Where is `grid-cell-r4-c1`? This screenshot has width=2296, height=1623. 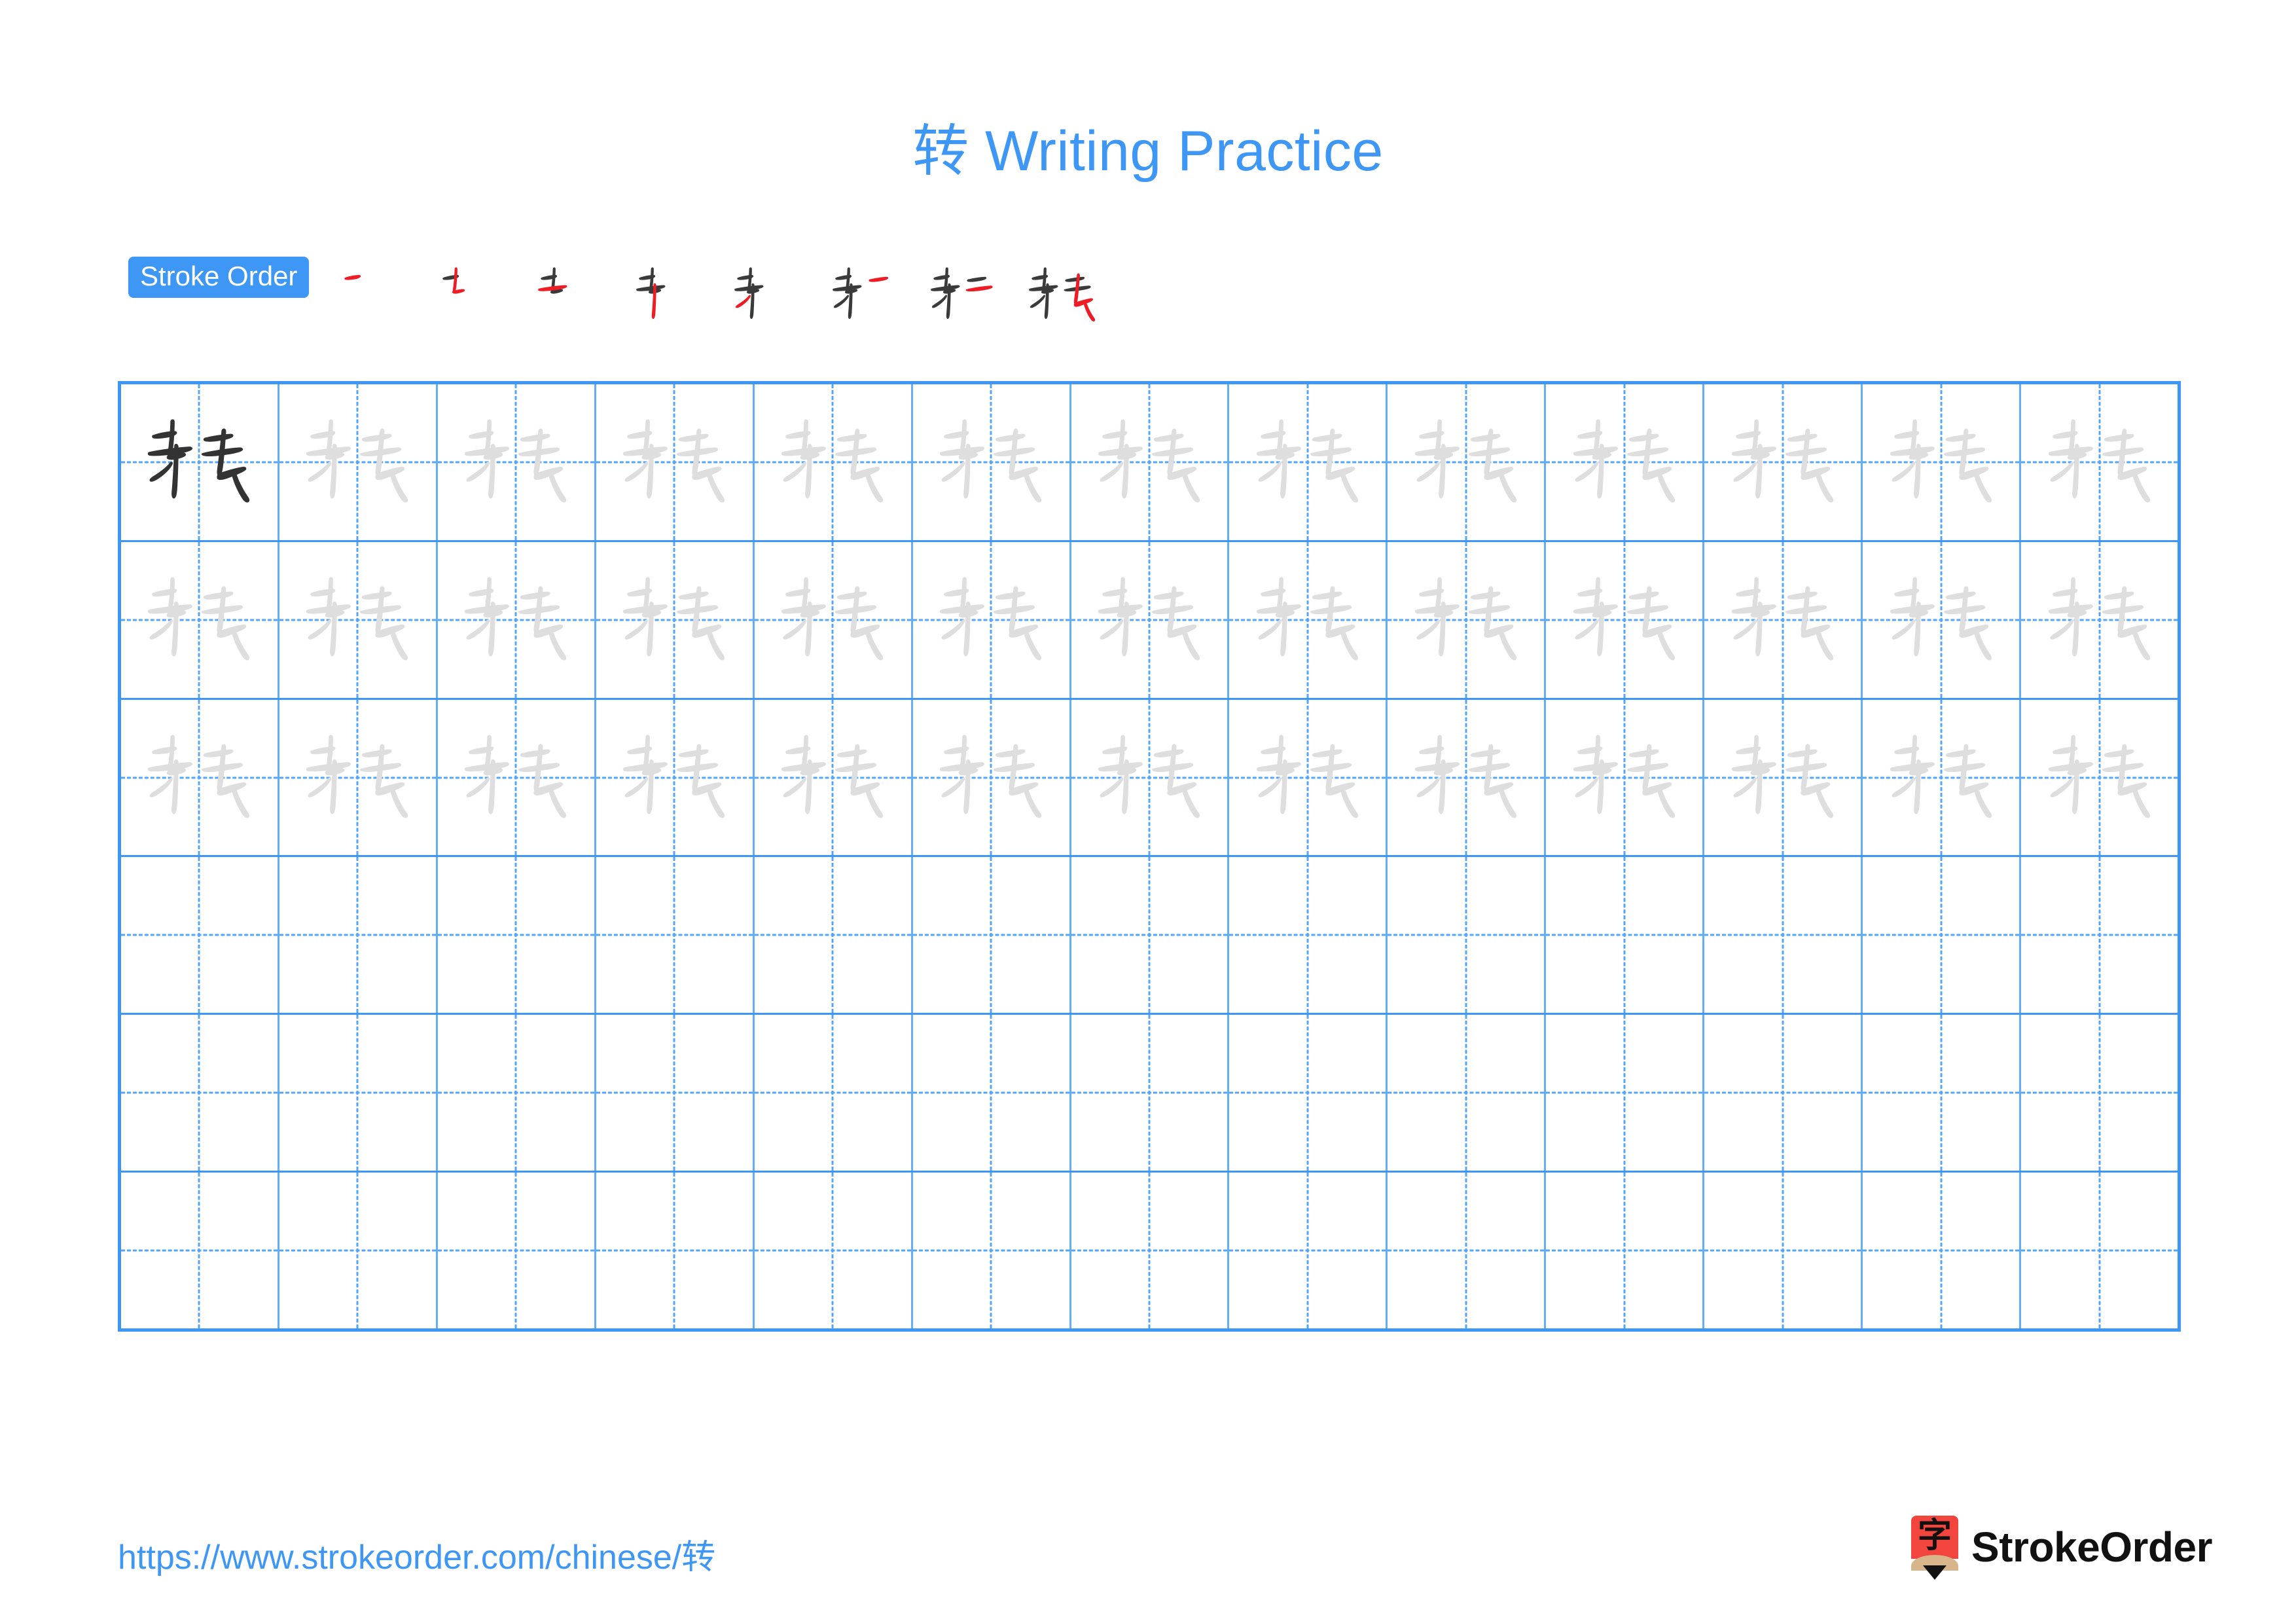 grid-cell-r4-c1 is located at coordinates (200, 935).